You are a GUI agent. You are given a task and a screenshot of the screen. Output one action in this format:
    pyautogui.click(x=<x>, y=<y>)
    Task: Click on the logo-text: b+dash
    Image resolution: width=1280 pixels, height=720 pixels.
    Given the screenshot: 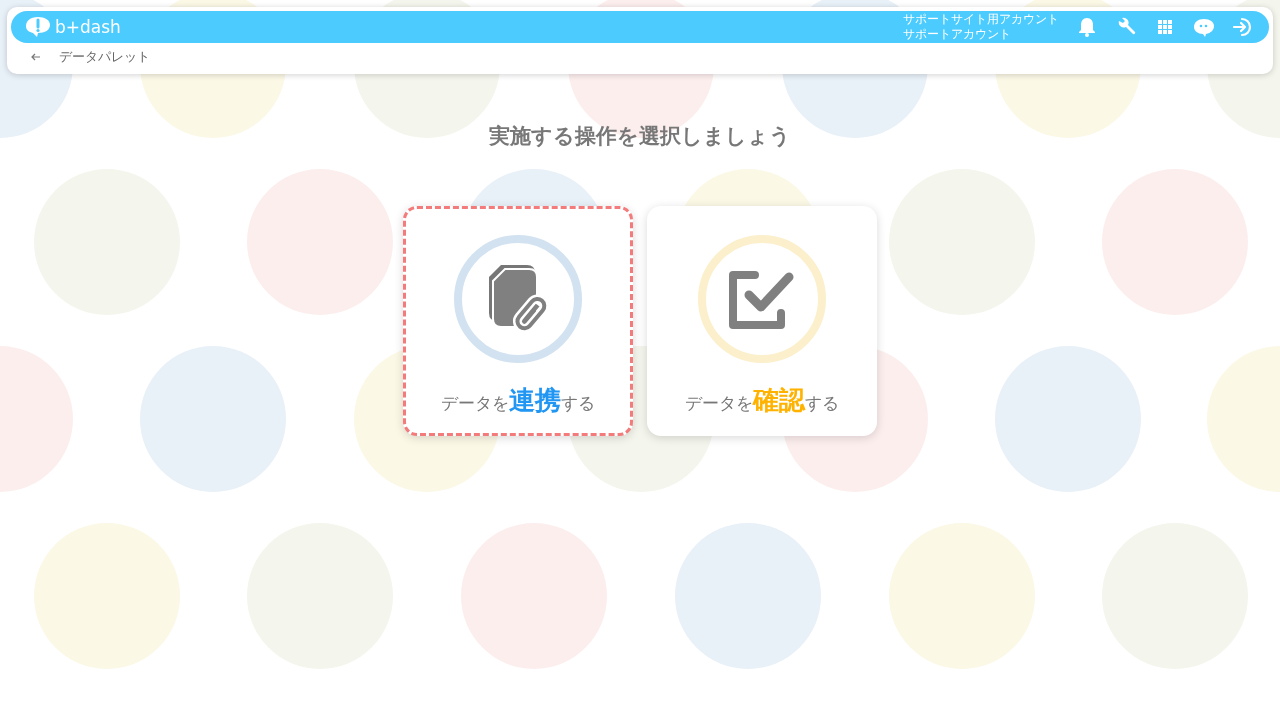 What is the action you would take?
    pyautogui.click(x=88, y=27)
    